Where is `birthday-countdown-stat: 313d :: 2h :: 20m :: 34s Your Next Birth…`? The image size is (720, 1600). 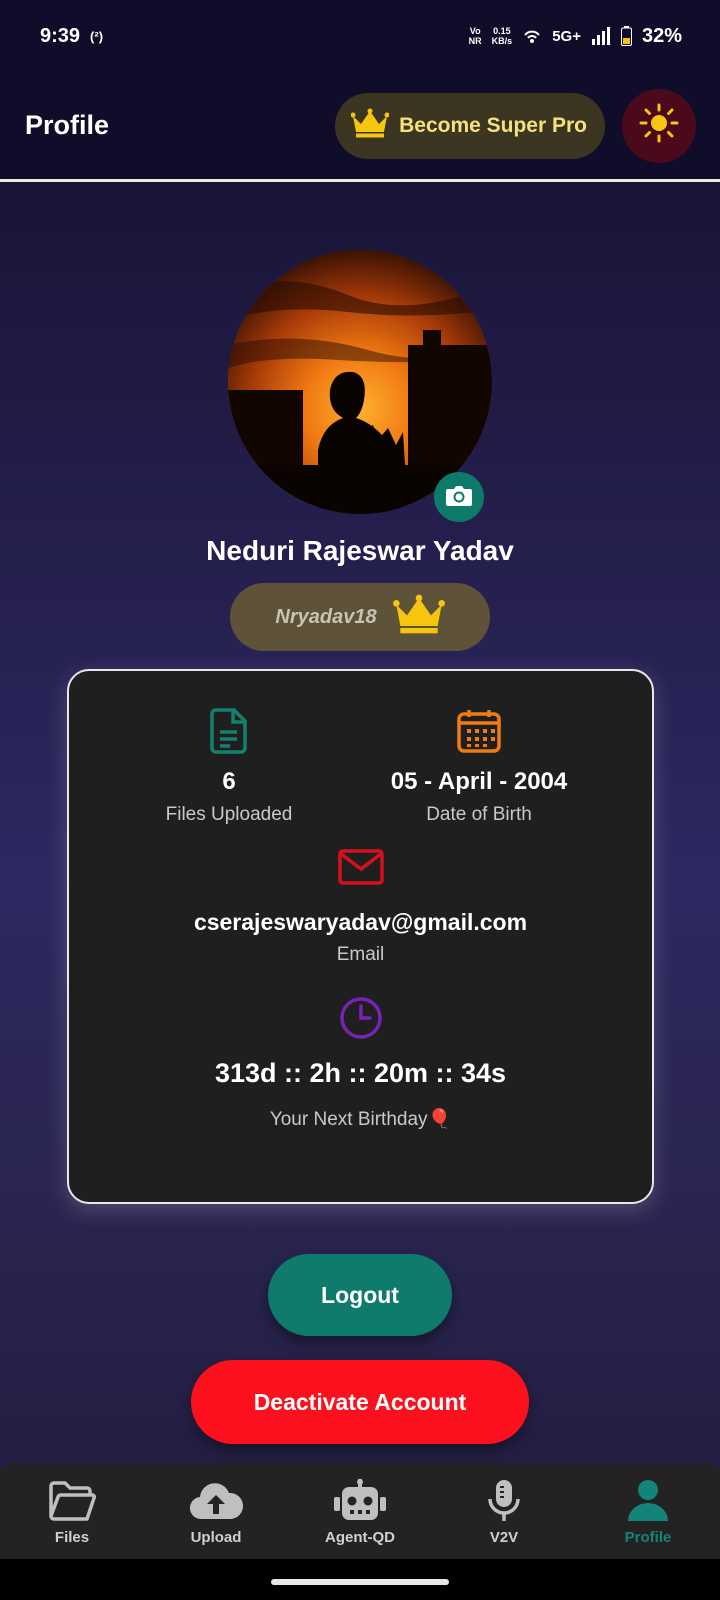
birthday-countdown-stat: 313d :: 2h :: 20m :: 34s Your Next Birth… is located at coordinates (360, 1063).